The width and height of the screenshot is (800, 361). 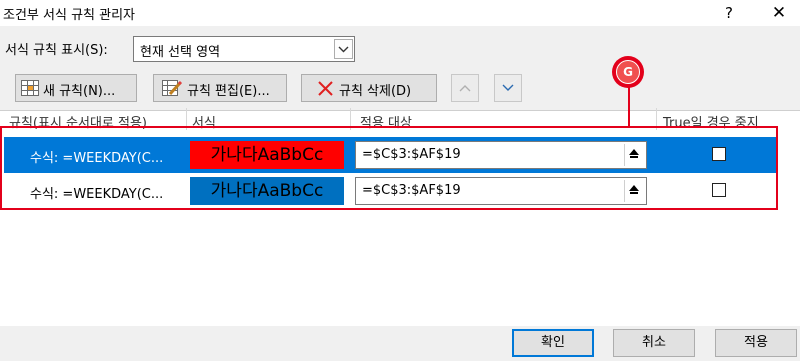 I want to click on chevron-up-icon, so click(x=465, y=88).